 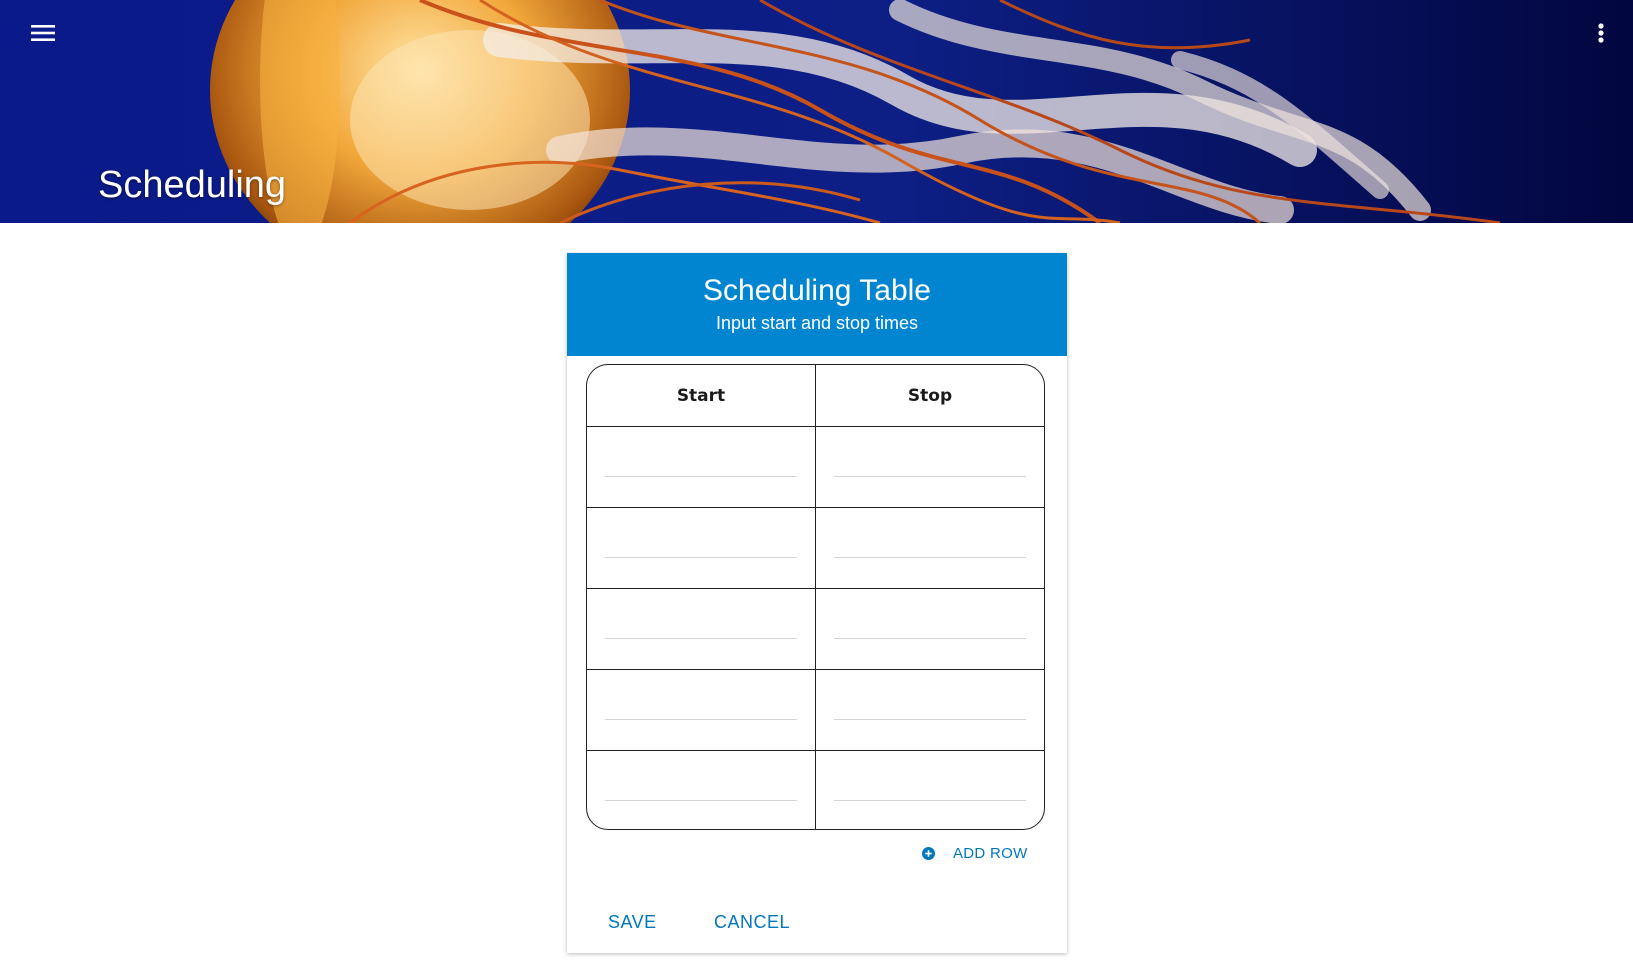 What do you see at coordinates (929, 396) in the screenshot?
I see `column-header-stop: Stop` at bounding box center [929, 396].